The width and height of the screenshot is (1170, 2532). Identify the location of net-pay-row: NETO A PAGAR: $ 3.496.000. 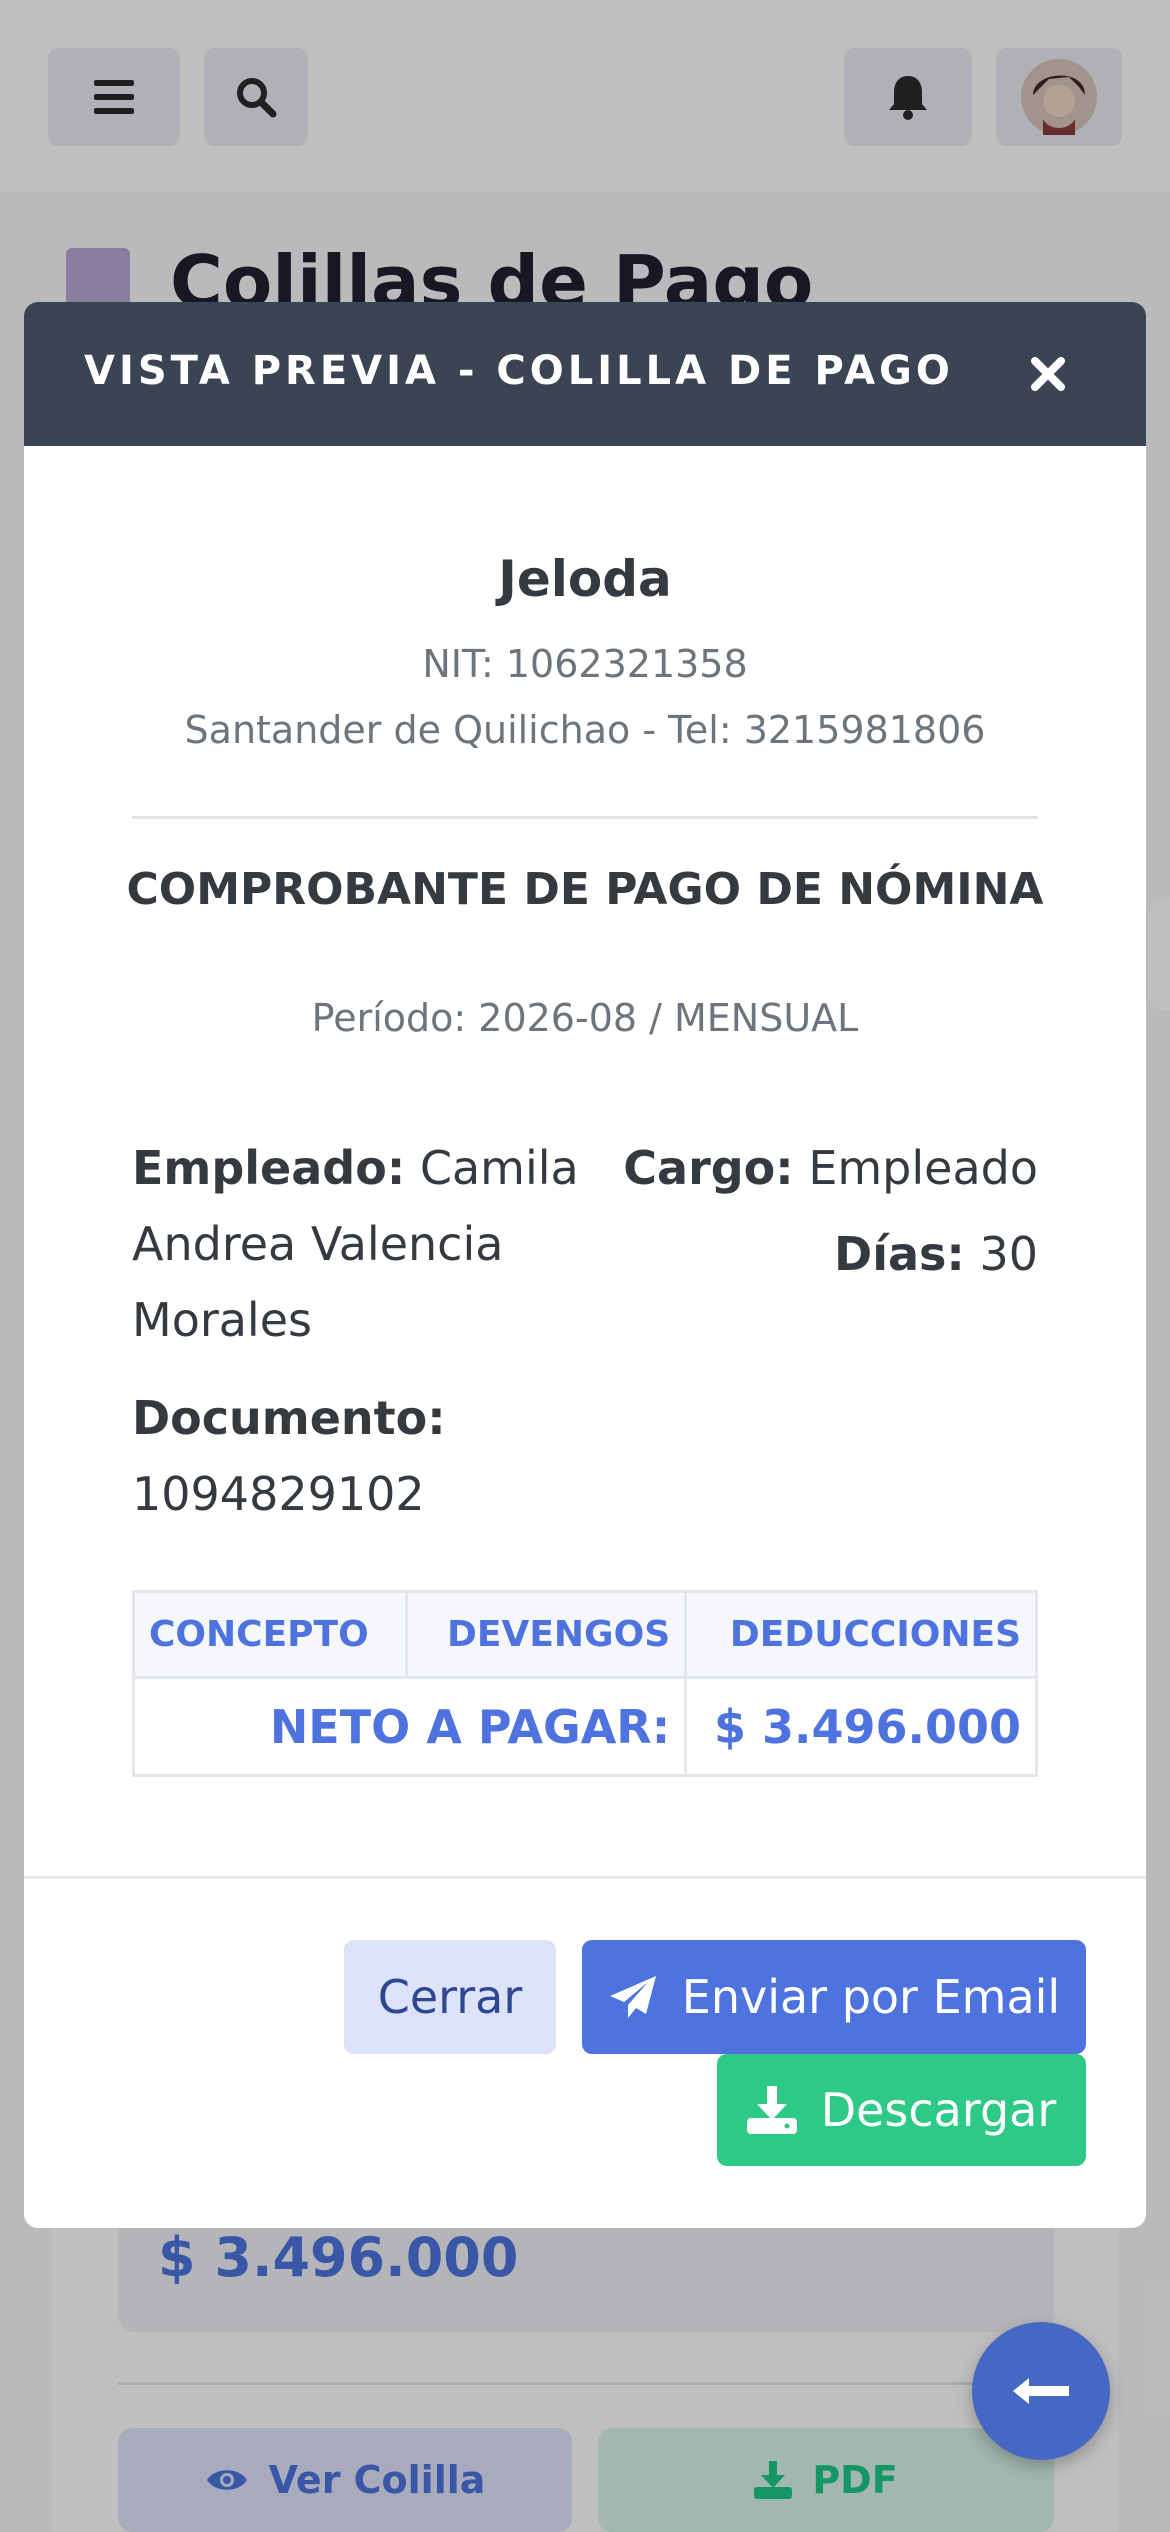
(584, 1726).